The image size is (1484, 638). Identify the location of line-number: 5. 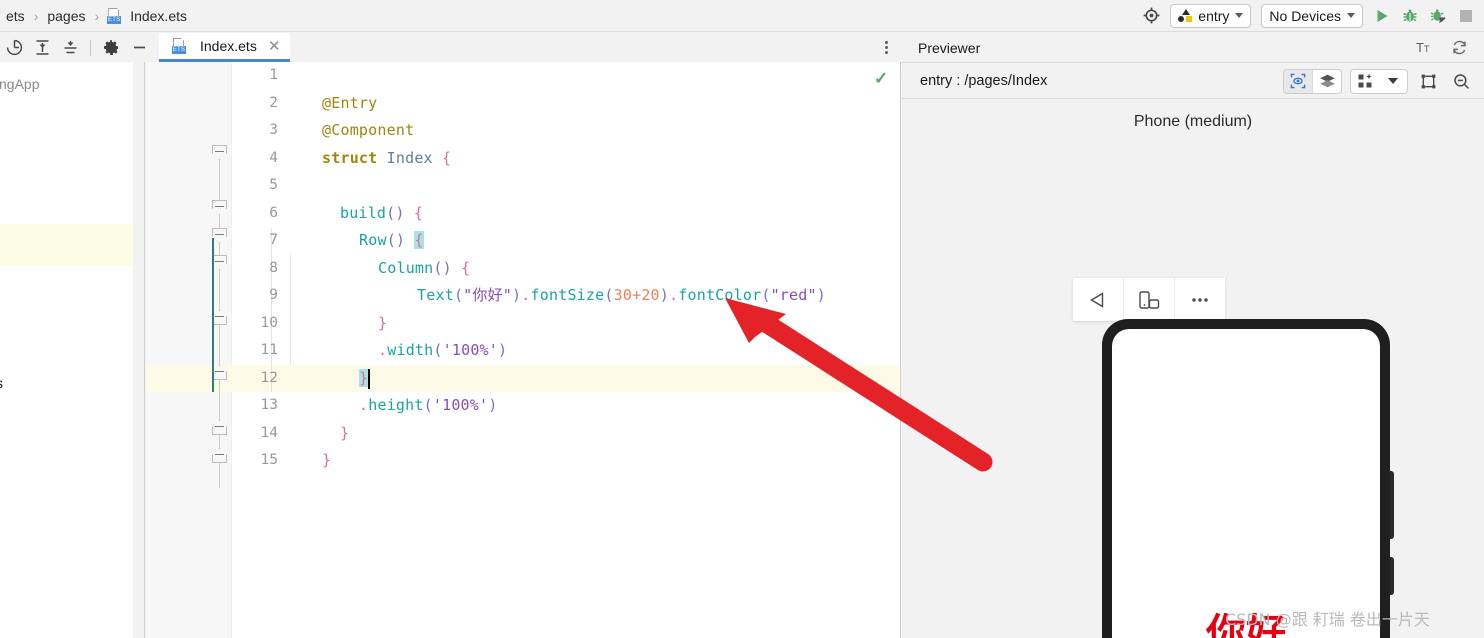
(273, 185).